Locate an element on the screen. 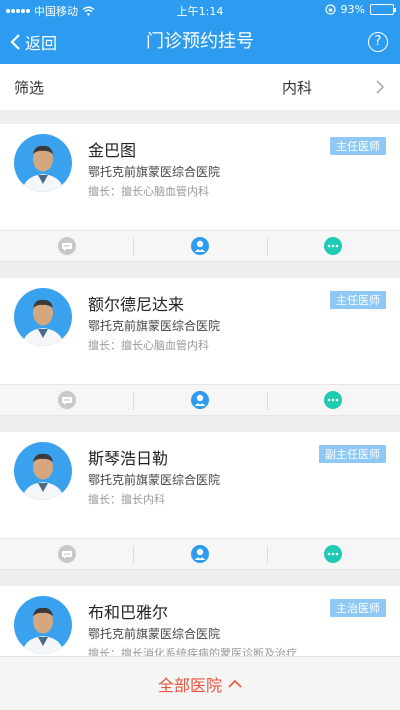  battery-icon is located at coordinates (383, 9).